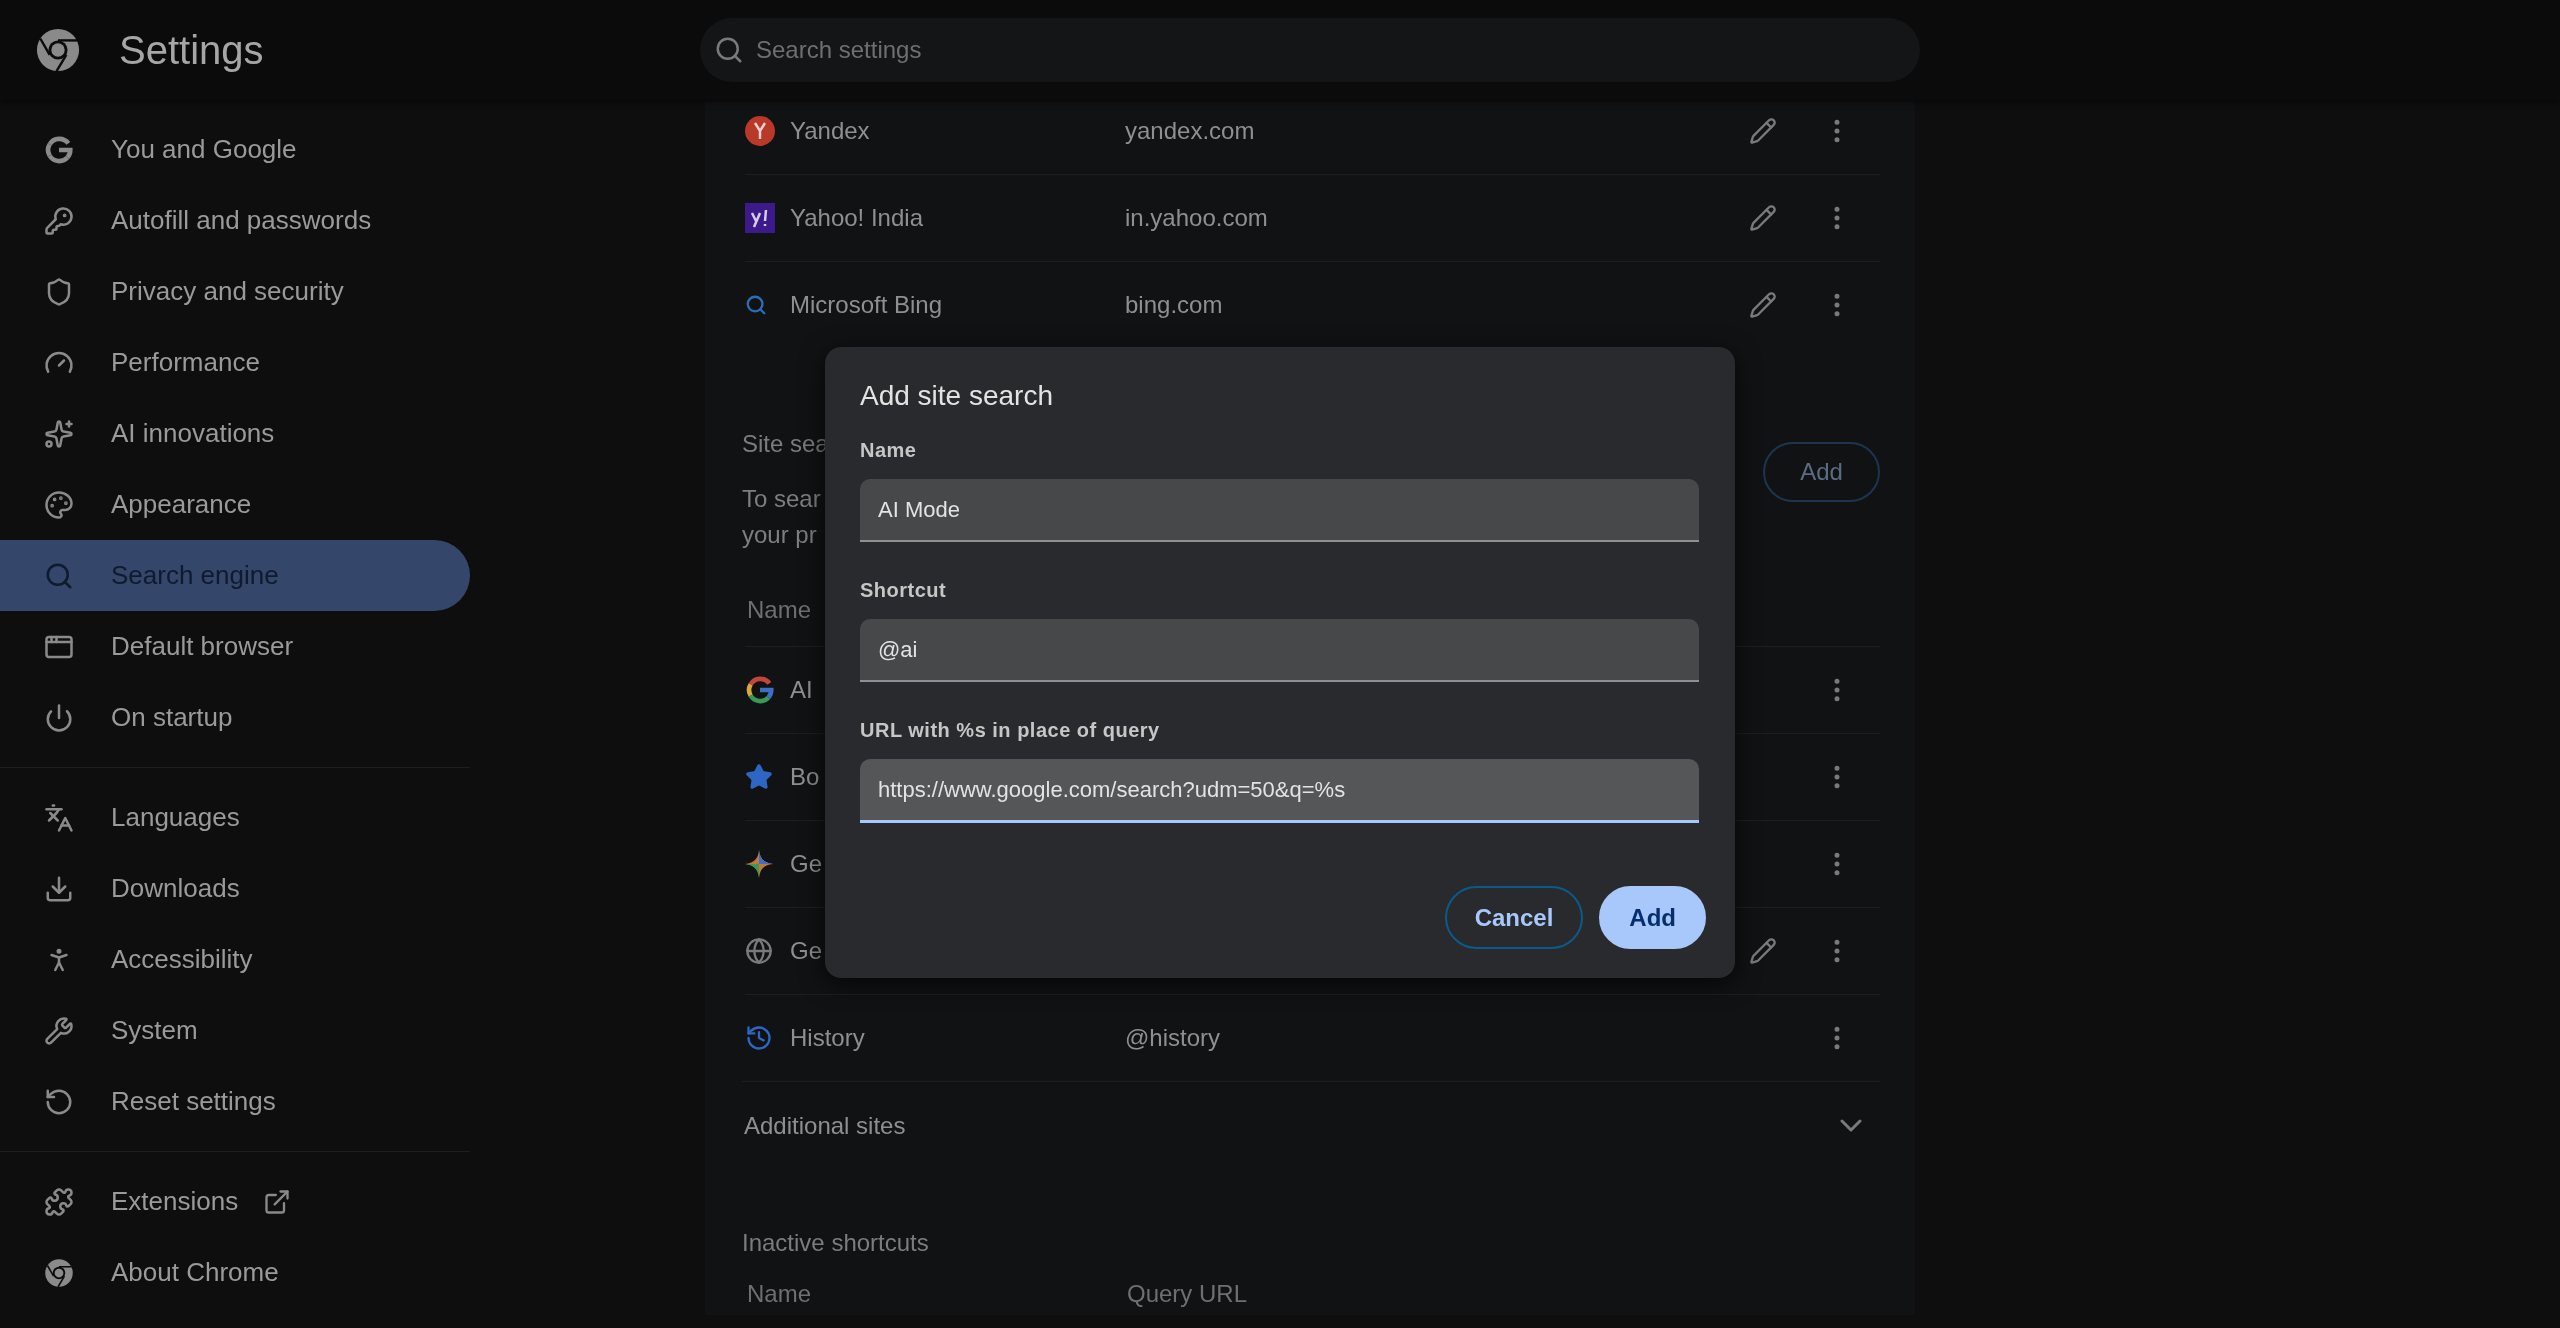  What do you see at coordinates (904, 590) in the screenshot?
I see `field-label: Shortcut` at bounding box center [904, 590].